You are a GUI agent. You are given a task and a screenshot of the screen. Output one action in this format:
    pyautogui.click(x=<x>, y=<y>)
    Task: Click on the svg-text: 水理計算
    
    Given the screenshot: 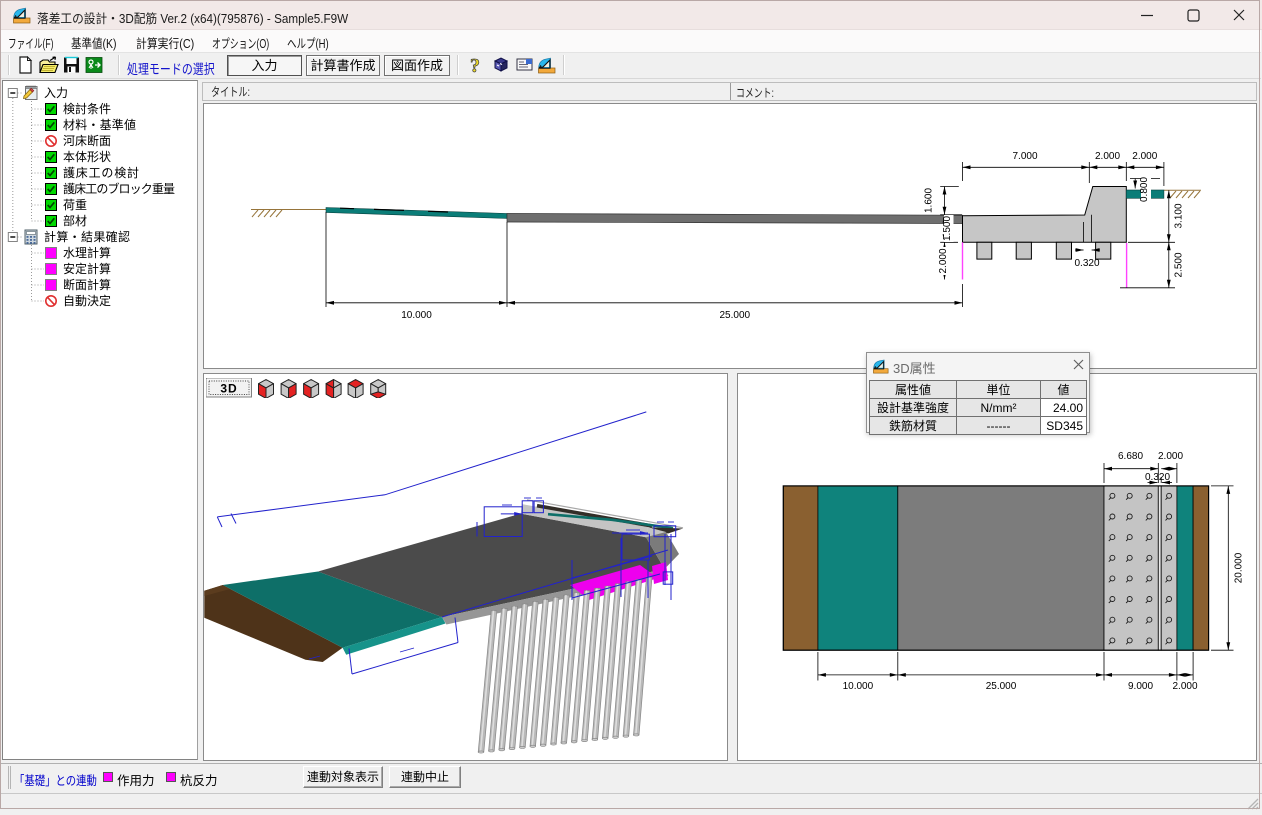 What is the action you would take?
    pyautogui.click(x=87, y=252)
    